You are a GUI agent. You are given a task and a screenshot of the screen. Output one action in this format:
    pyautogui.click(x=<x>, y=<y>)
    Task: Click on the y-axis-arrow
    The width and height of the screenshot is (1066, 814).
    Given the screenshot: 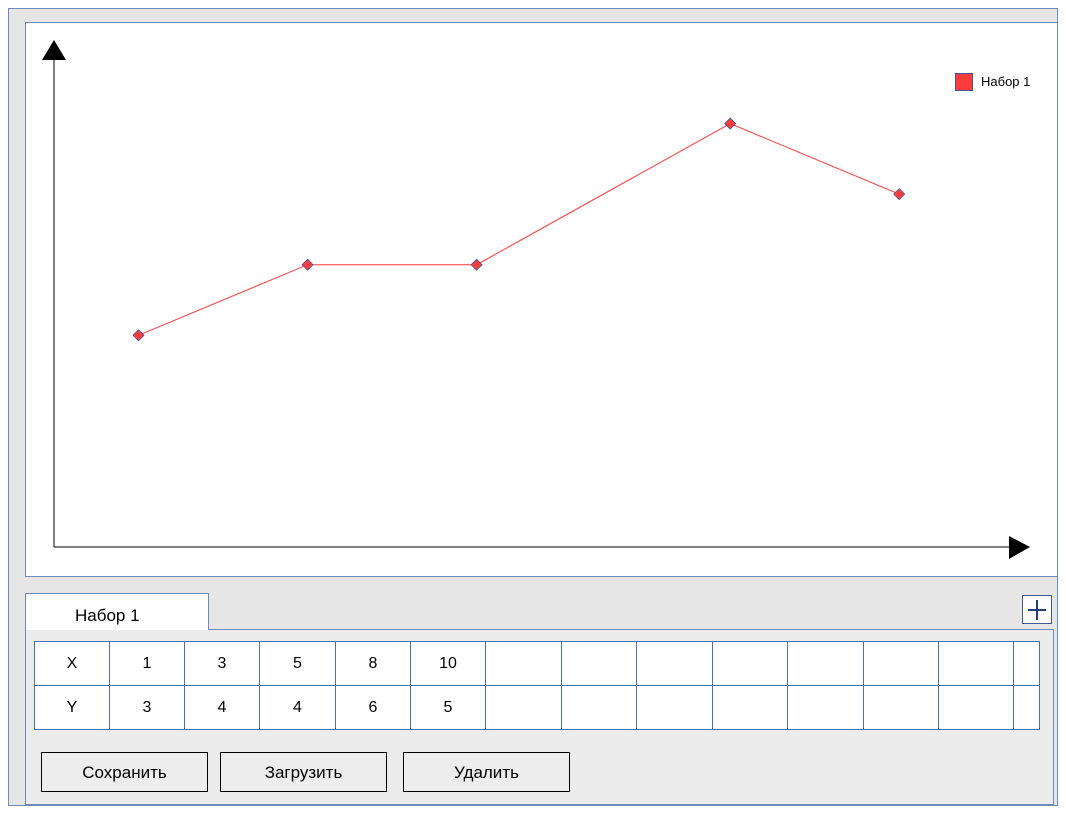 What is the action you would take?
    pyautogui.click(x=54, y=50)
    